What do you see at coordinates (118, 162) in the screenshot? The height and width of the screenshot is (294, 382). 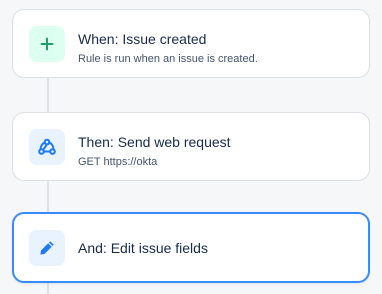 I see `rule-card-subtitle: GET https://okta` at bounding box center [118, 162].